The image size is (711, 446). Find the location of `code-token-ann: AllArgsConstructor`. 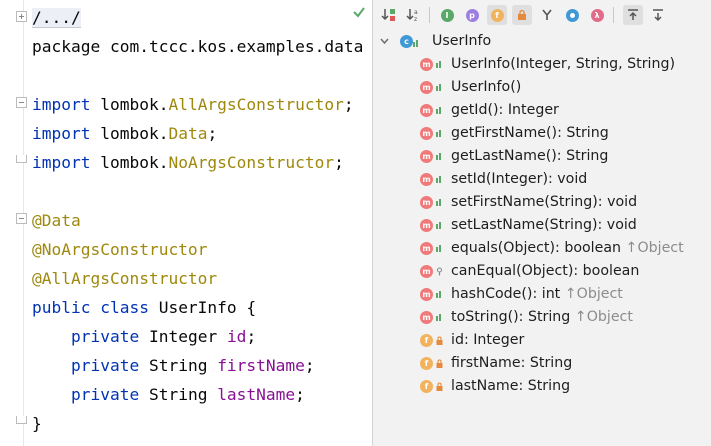

code-token-ann: AllArgsConstructor is located at coordinates (256, 104).